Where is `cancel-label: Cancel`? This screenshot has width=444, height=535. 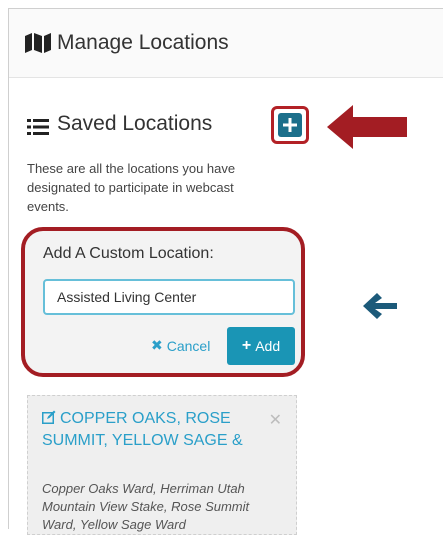
cancel-label: Cancel is located at coordinates (188, 345).